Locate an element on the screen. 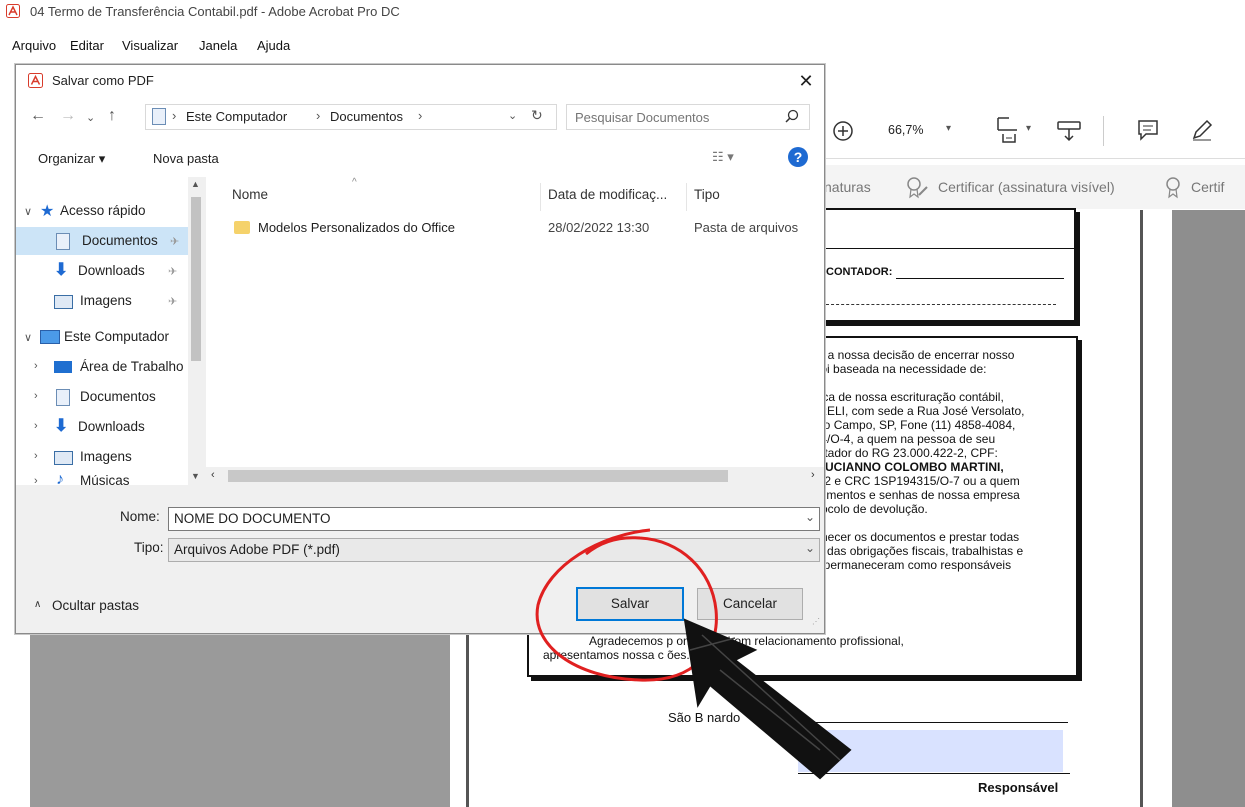 Image resolution: width=1245 pixels, height=807 pixels. pdf-line: bre a nossa decisão de encerrar nosso is located at coordinates (911, 355).